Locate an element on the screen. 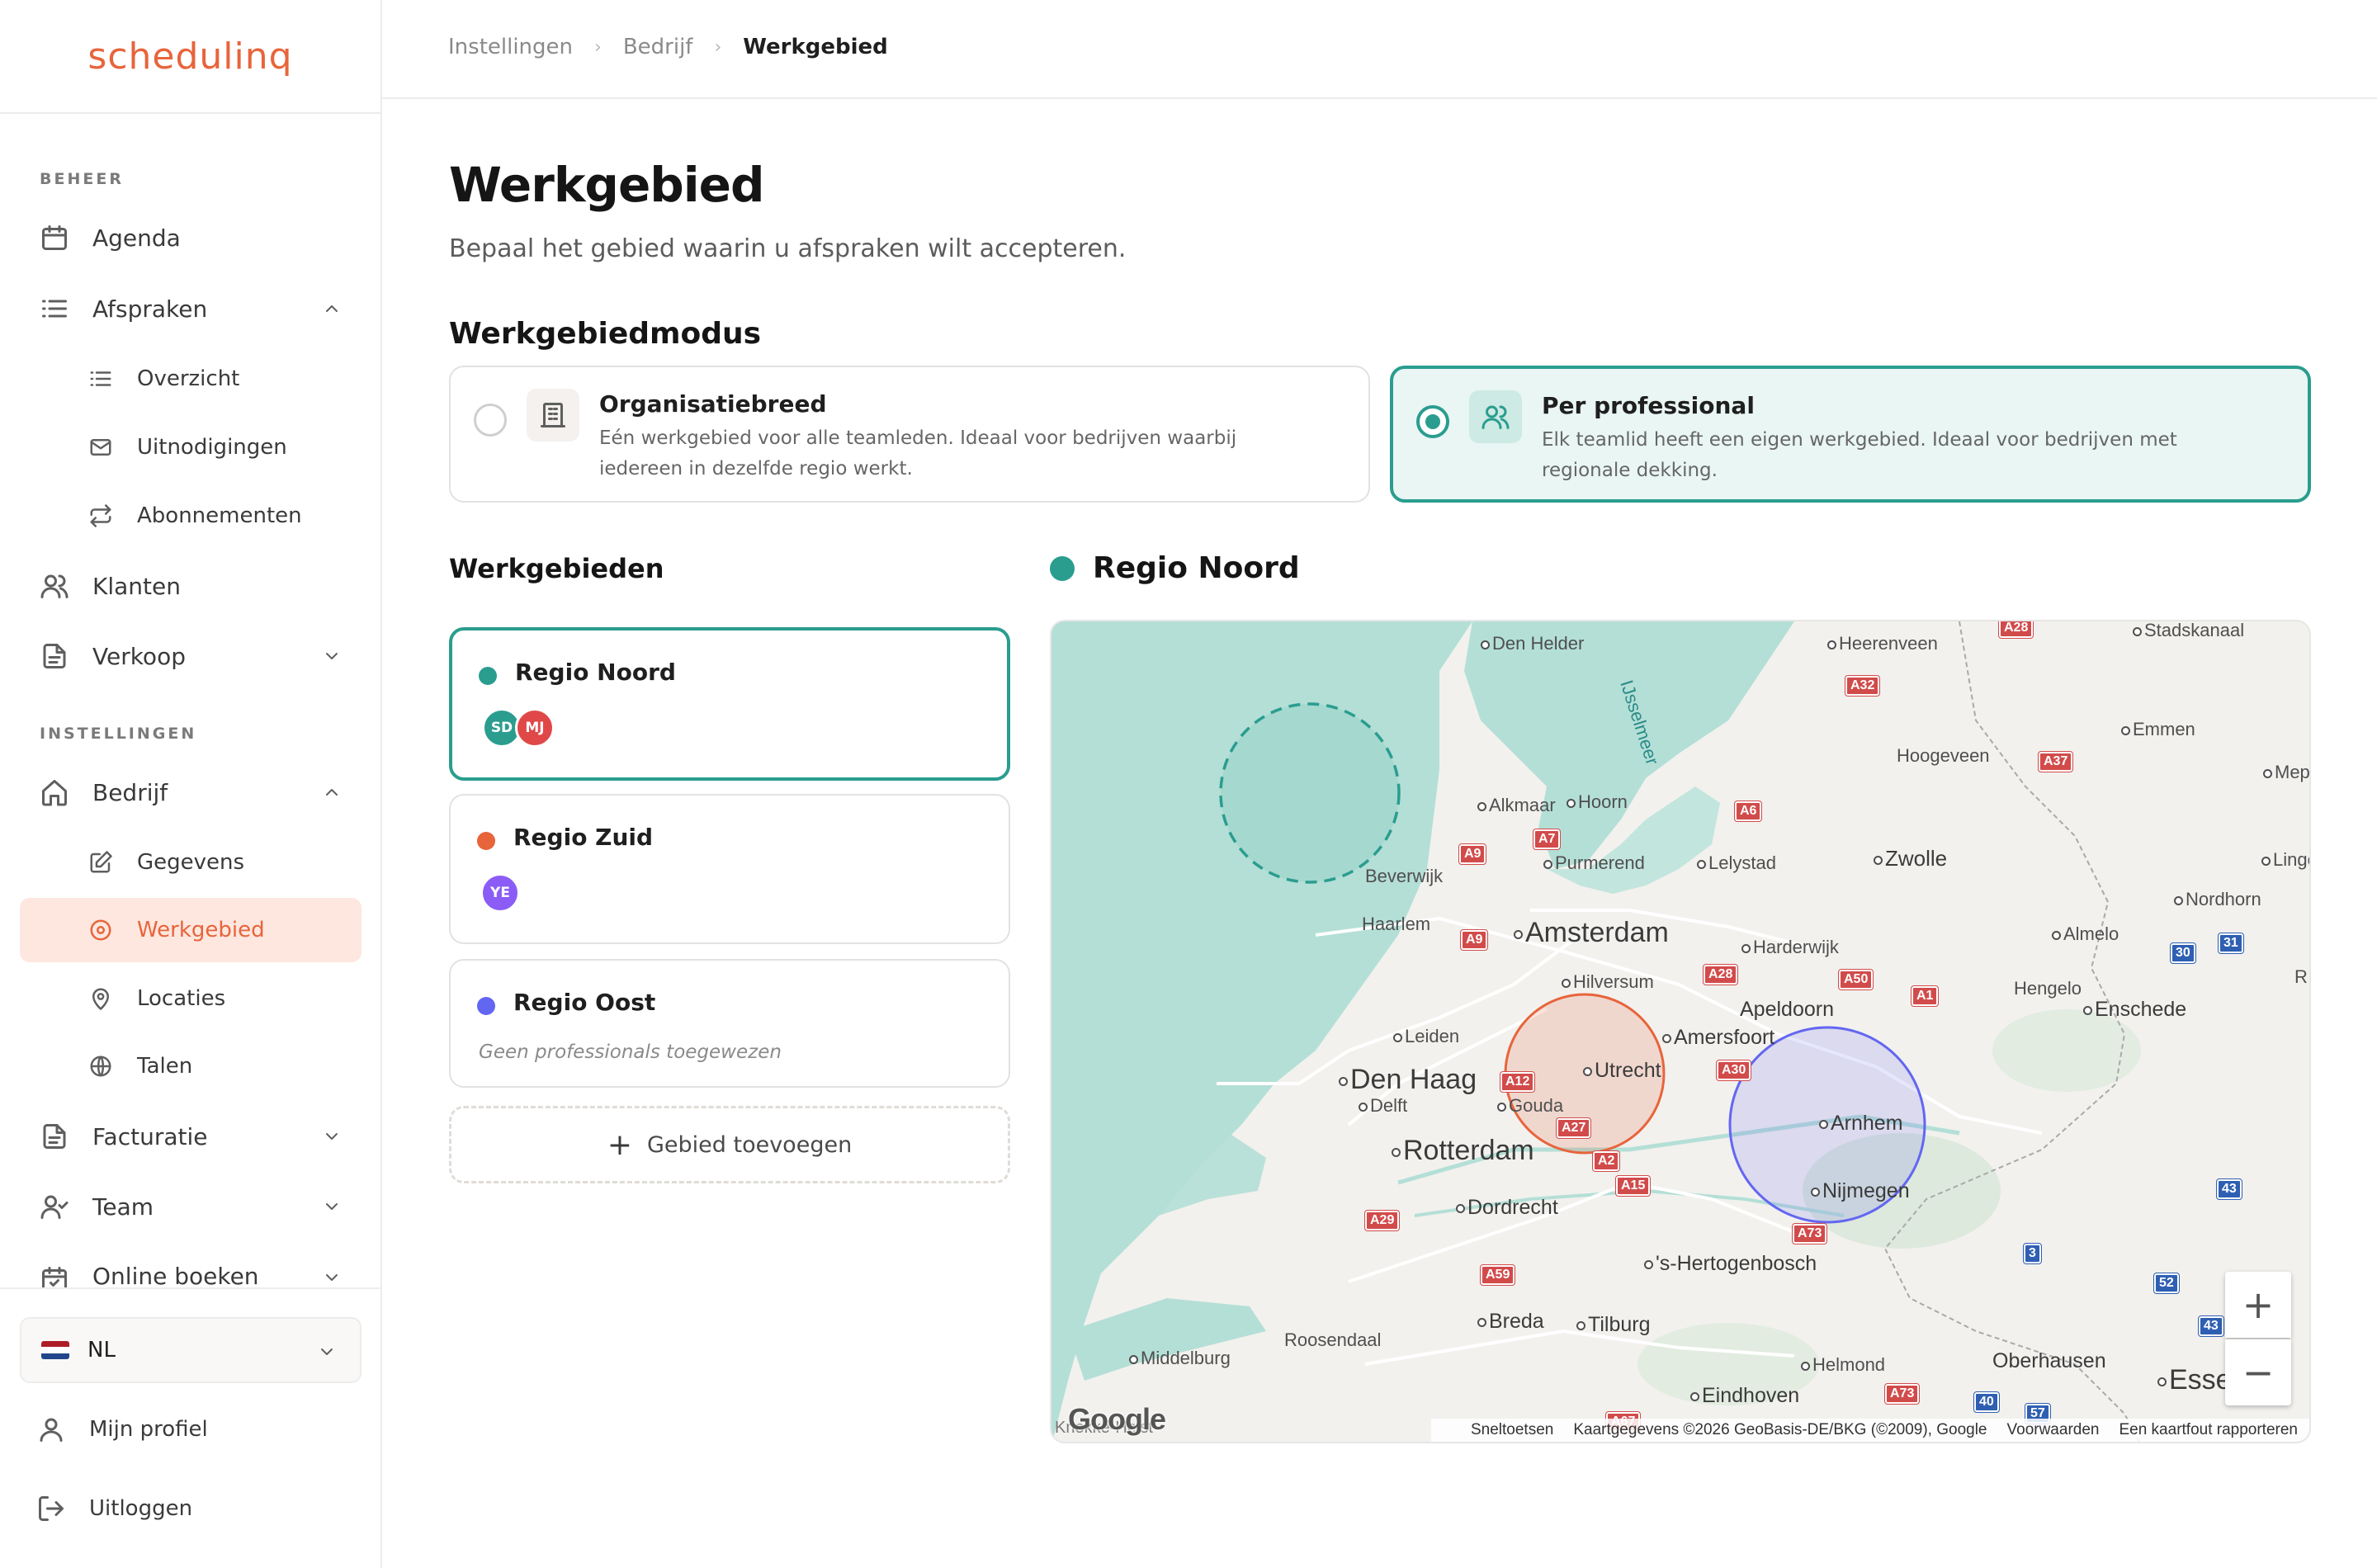 The image size is (2377, 1568). radio-button is located at coordinates (490, 420).